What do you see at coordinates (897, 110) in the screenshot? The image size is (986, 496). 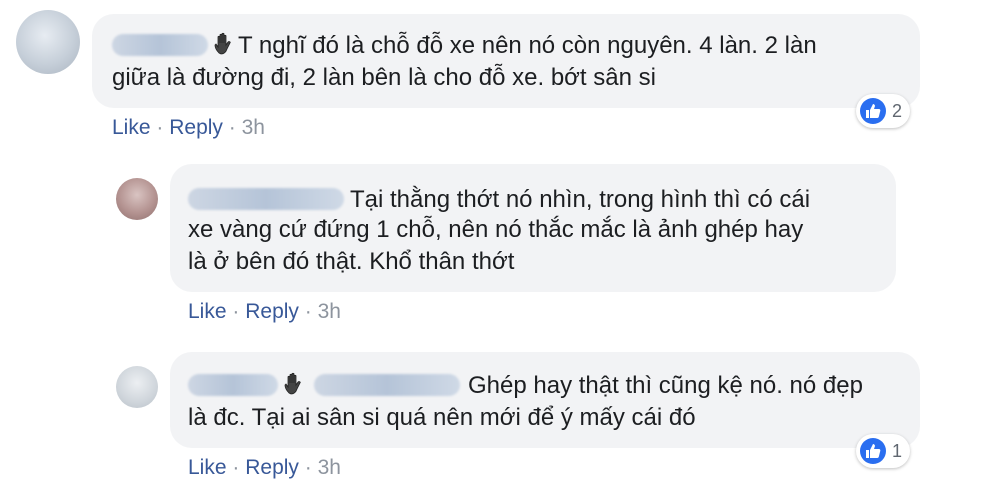 I see `reaction-count: 2` at bounding box center [897, 110].